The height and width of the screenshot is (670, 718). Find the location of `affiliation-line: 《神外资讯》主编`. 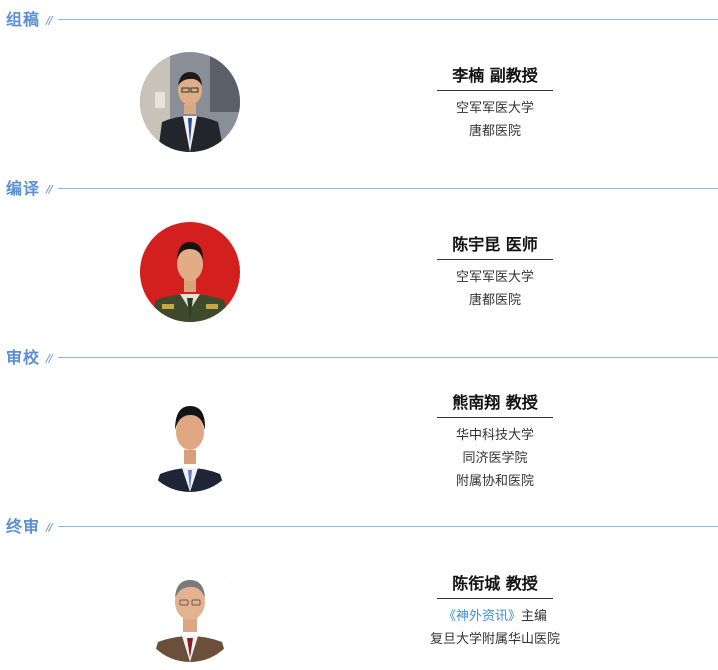

affiliation-line: 《神外资讯》主编 is located at coordinates (495, 616).